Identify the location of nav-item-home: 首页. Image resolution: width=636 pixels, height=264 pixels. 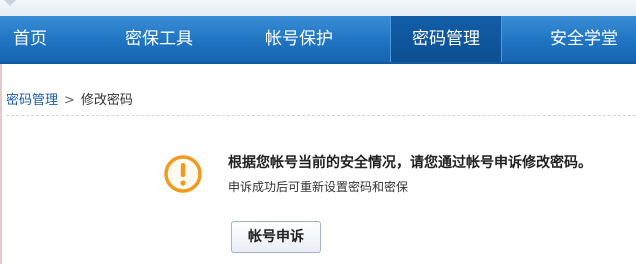
(30, 39).